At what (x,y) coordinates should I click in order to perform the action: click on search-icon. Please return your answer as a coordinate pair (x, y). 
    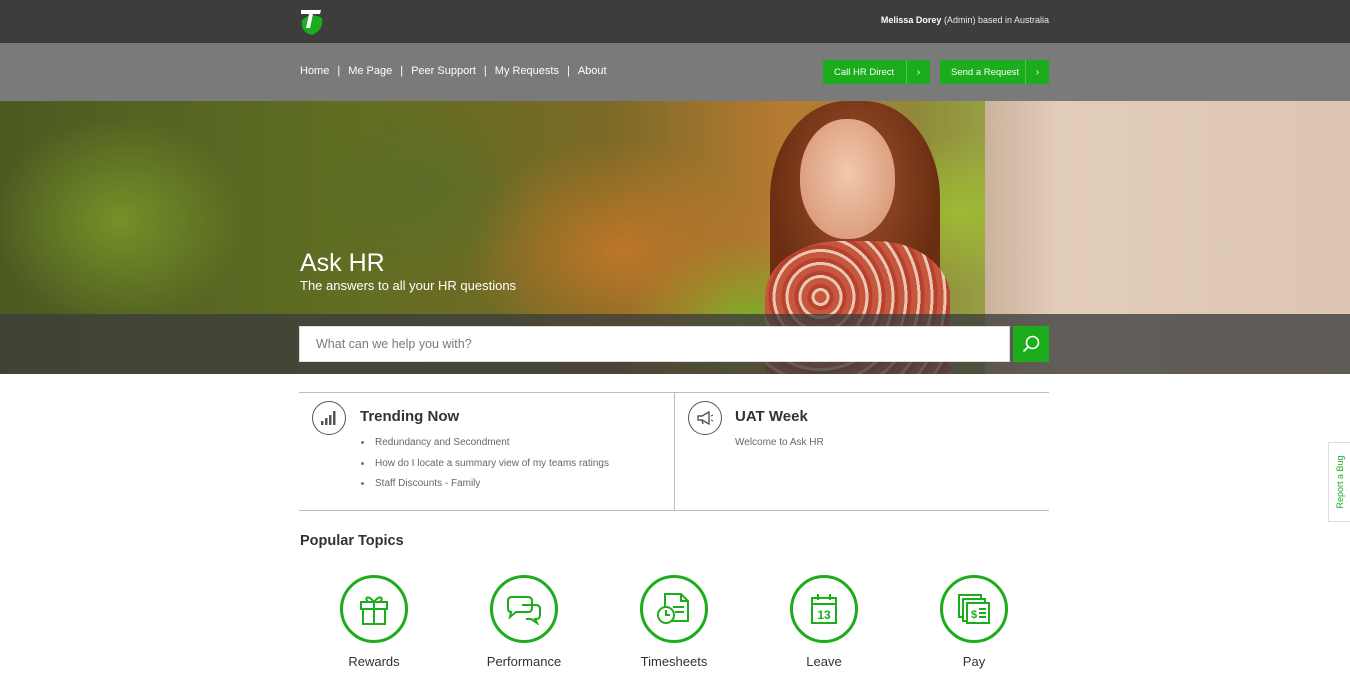
    Looking at the image, I should click on (1031, 344).